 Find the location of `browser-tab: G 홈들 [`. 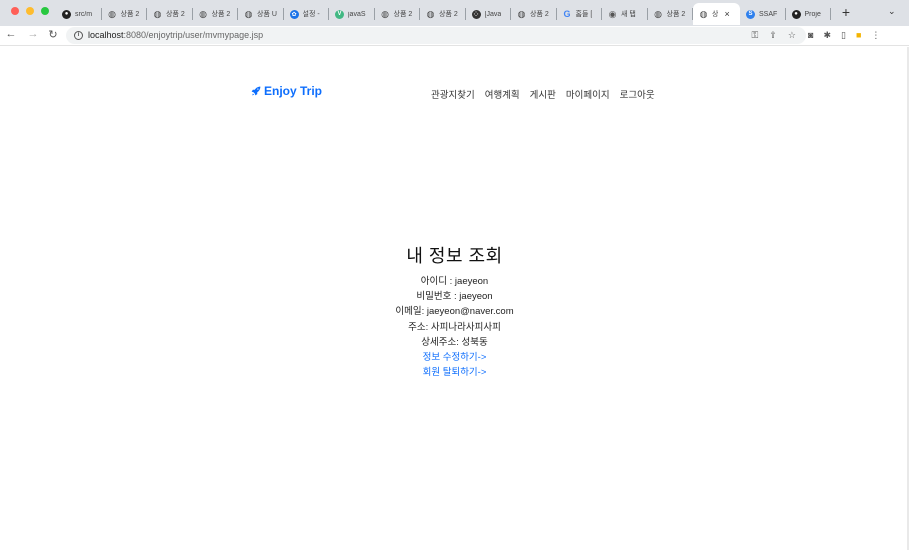

browser-tab: G 홈들 [ is located at coordinates (580, 14).